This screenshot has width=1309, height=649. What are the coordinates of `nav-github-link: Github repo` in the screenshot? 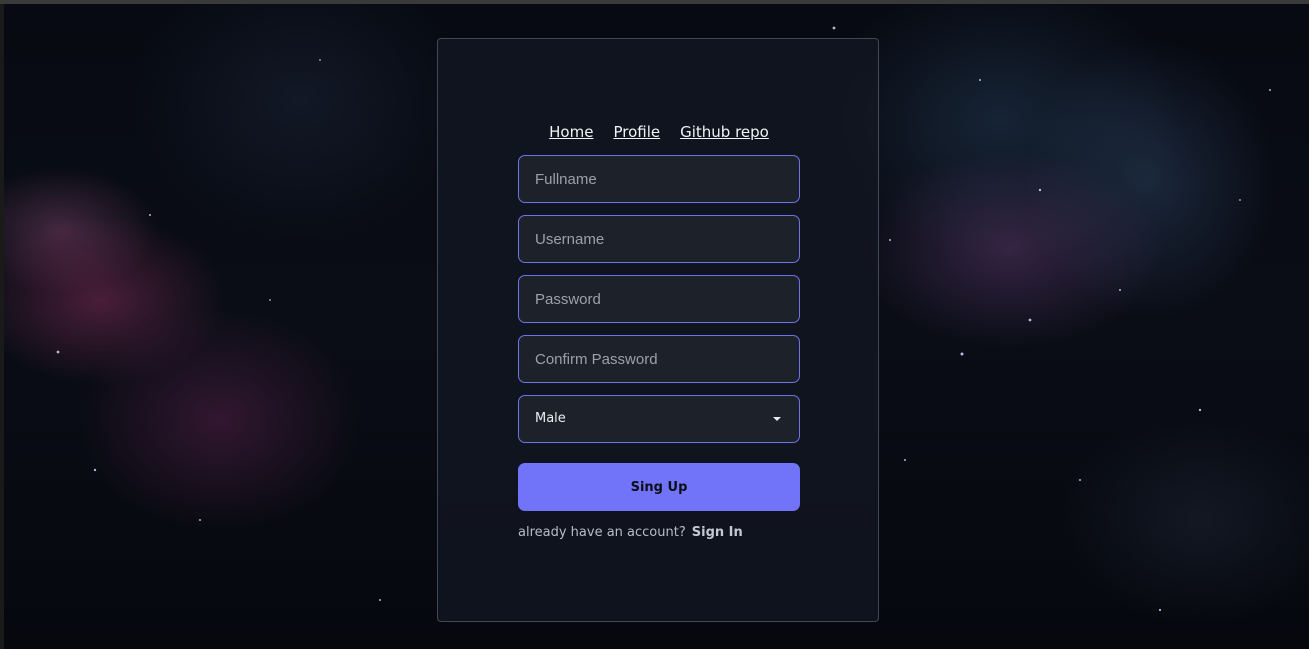 It's located at (724, 132).